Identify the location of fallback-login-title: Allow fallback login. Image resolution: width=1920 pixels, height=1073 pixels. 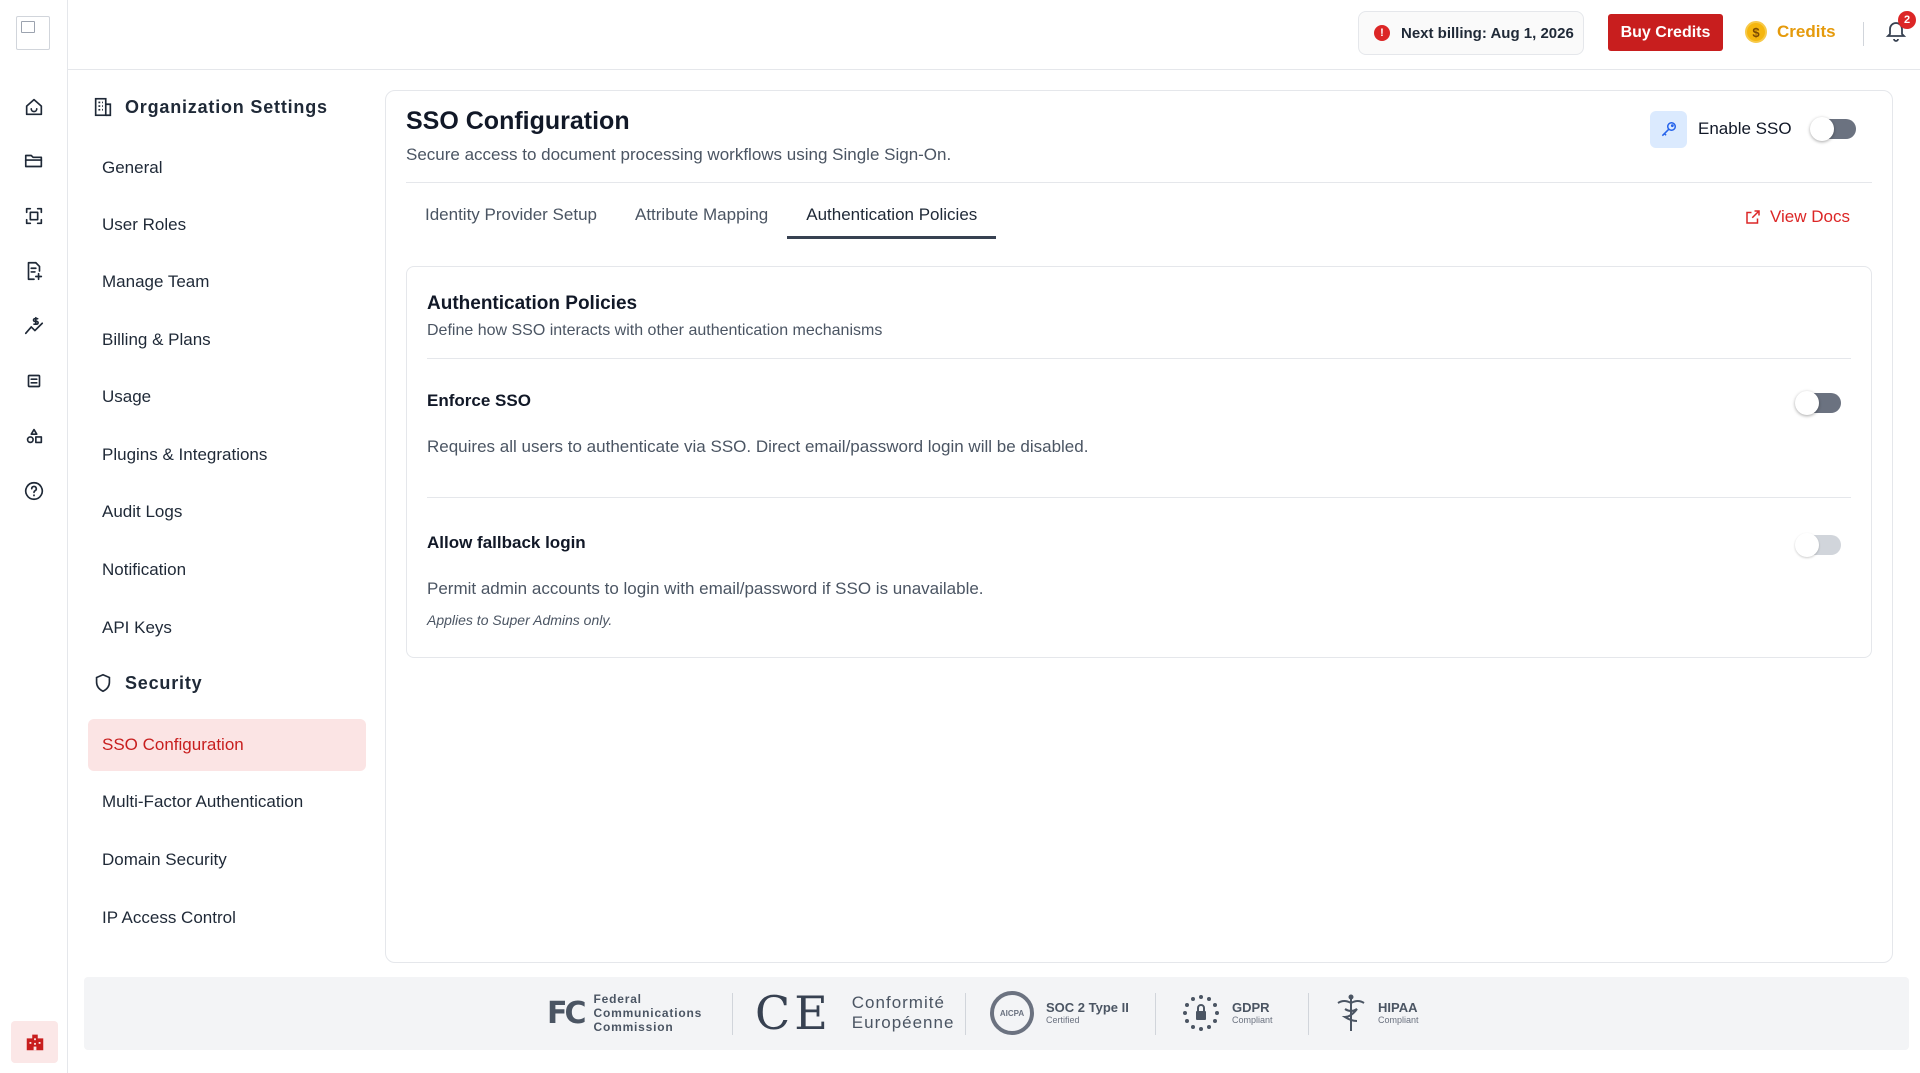
(506, 542).